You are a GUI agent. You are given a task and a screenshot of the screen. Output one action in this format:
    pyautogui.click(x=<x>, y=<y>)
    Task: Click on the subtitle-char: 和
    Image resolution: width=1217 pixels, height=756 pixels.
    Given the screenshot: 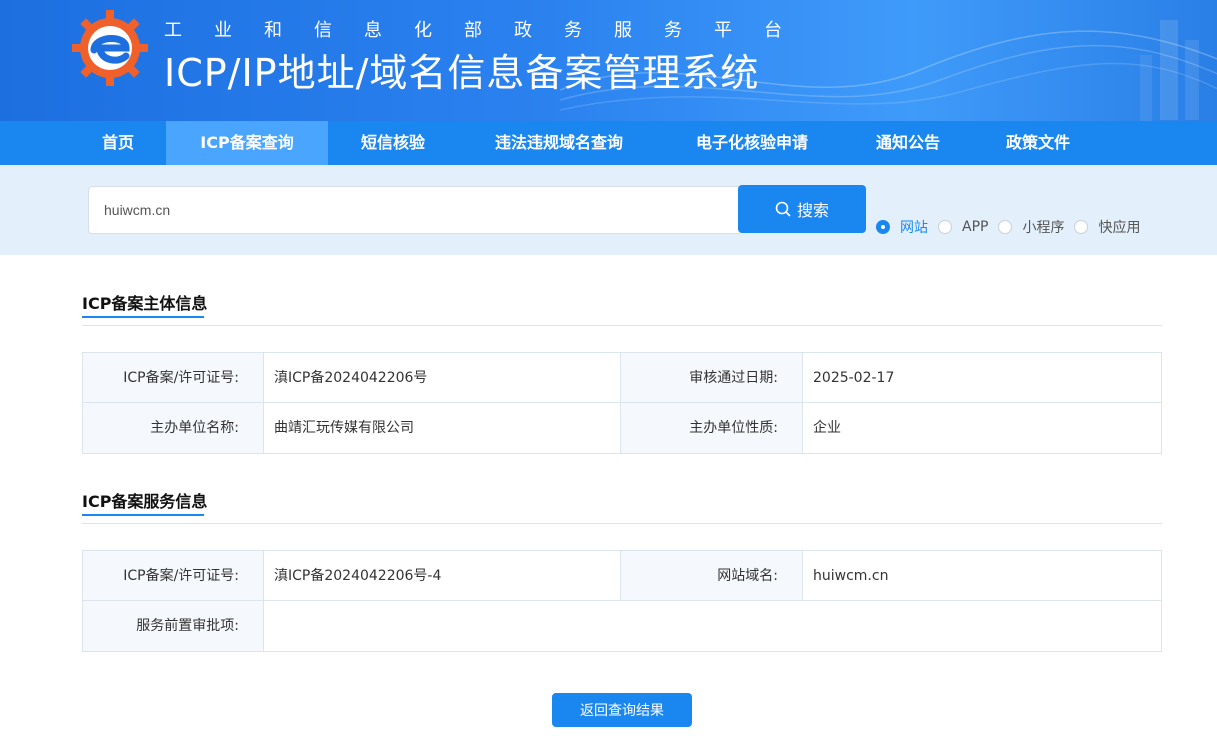 What is the action you would take?
    pyautogui.click(x=274, y=30)
    